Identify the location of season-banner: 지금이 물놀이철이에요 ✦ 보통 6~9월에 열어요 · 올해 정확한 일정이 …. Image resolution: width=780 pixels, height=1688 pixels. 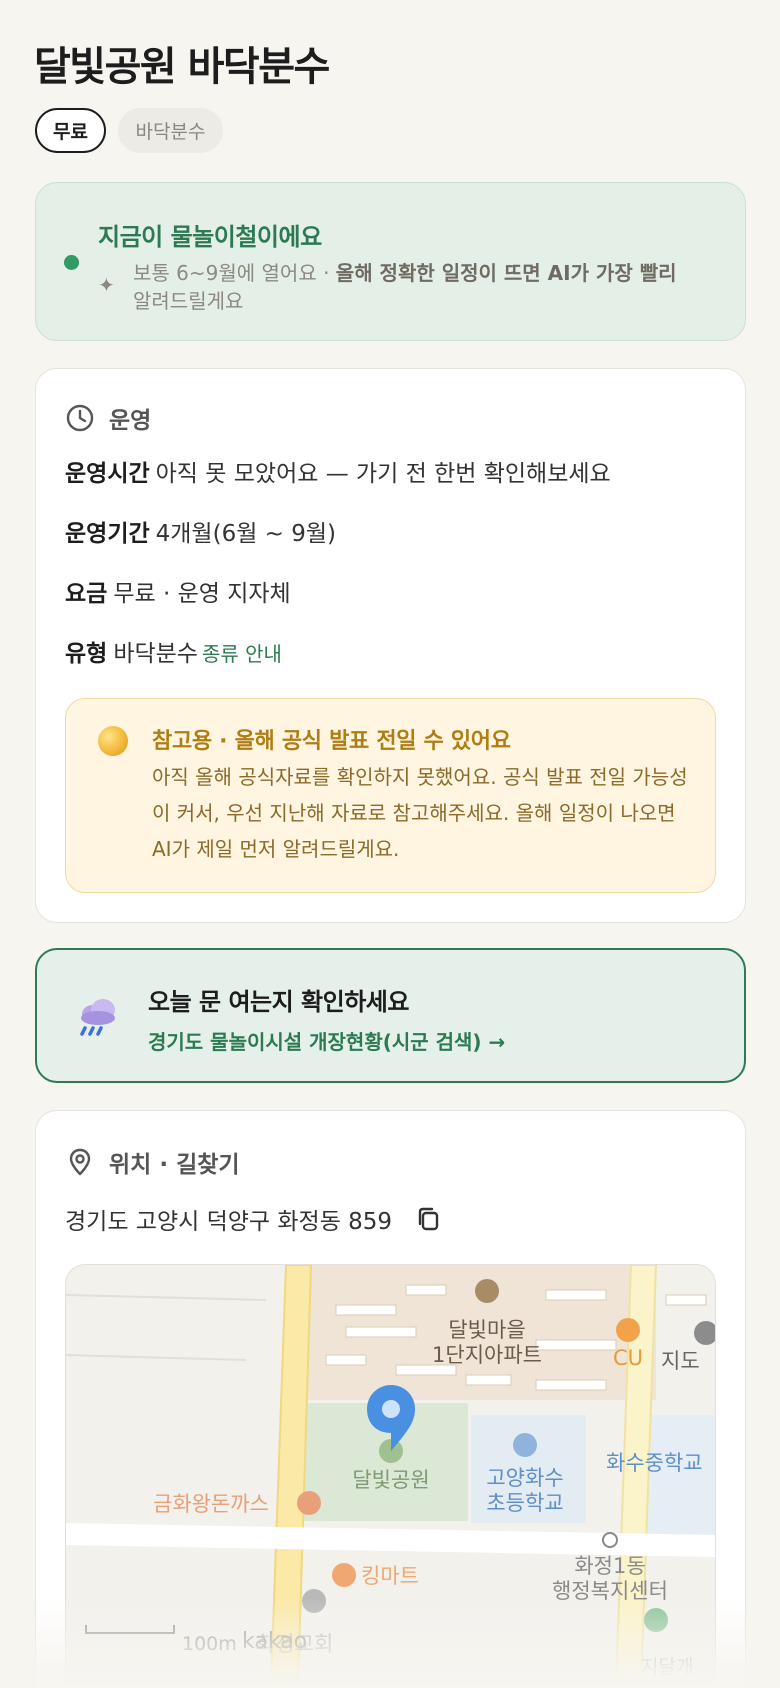
(390, 261).